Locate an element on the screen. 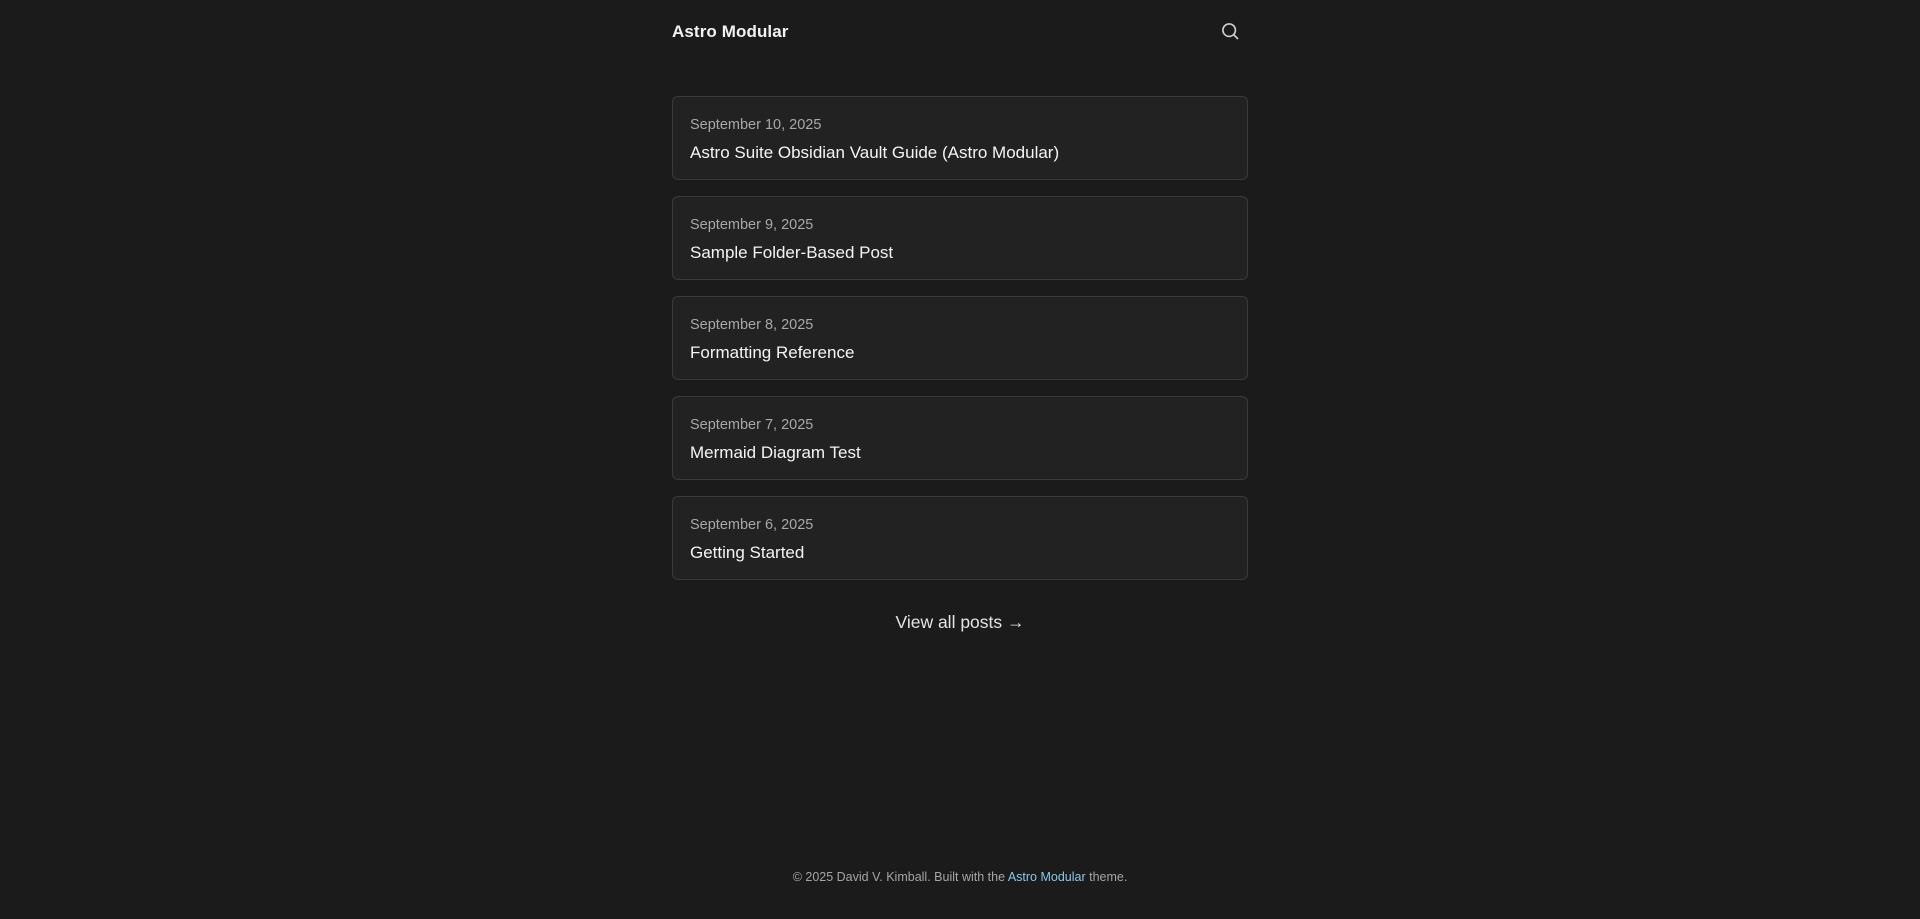 This screenshot has width=1920, height=919. view-all-container: View all posts → is located at coordinates (960, 622).